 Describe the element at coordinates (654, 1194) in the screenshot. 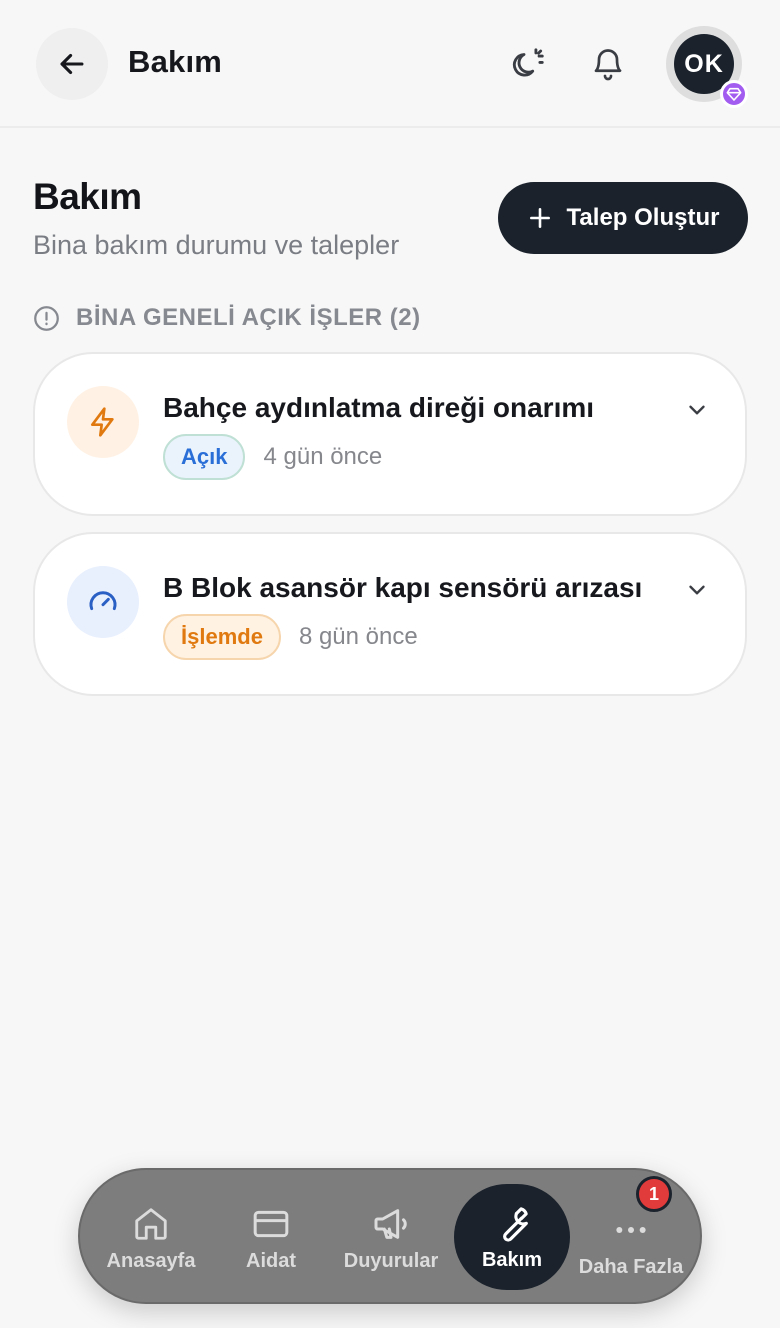

I see `notification-badge: 1` at that location.